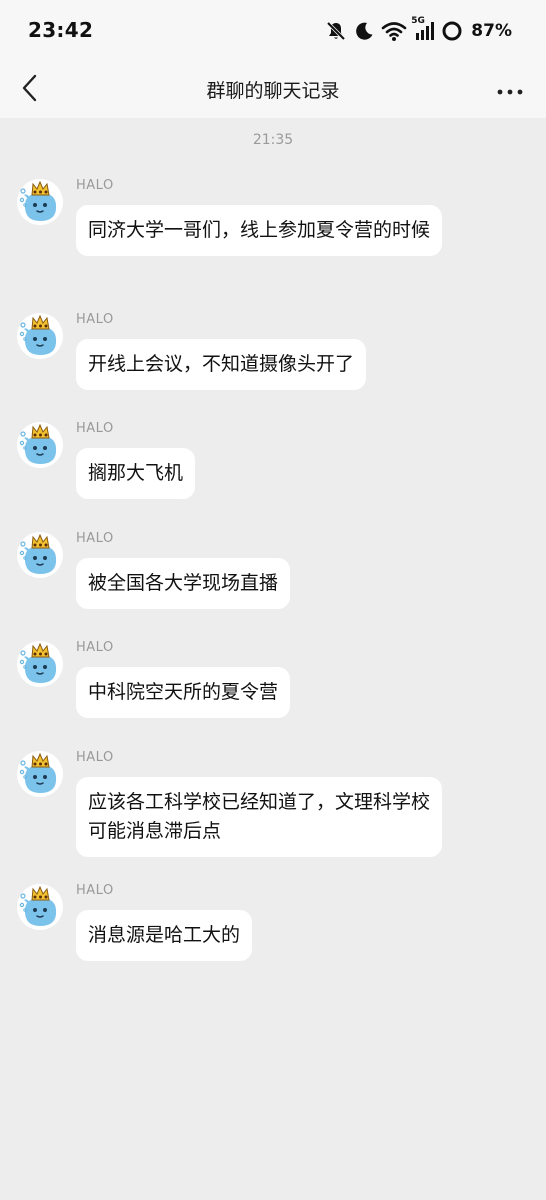 The image size is (546, 1200). I want to click on status-time: 23:42, so click(61, 30).